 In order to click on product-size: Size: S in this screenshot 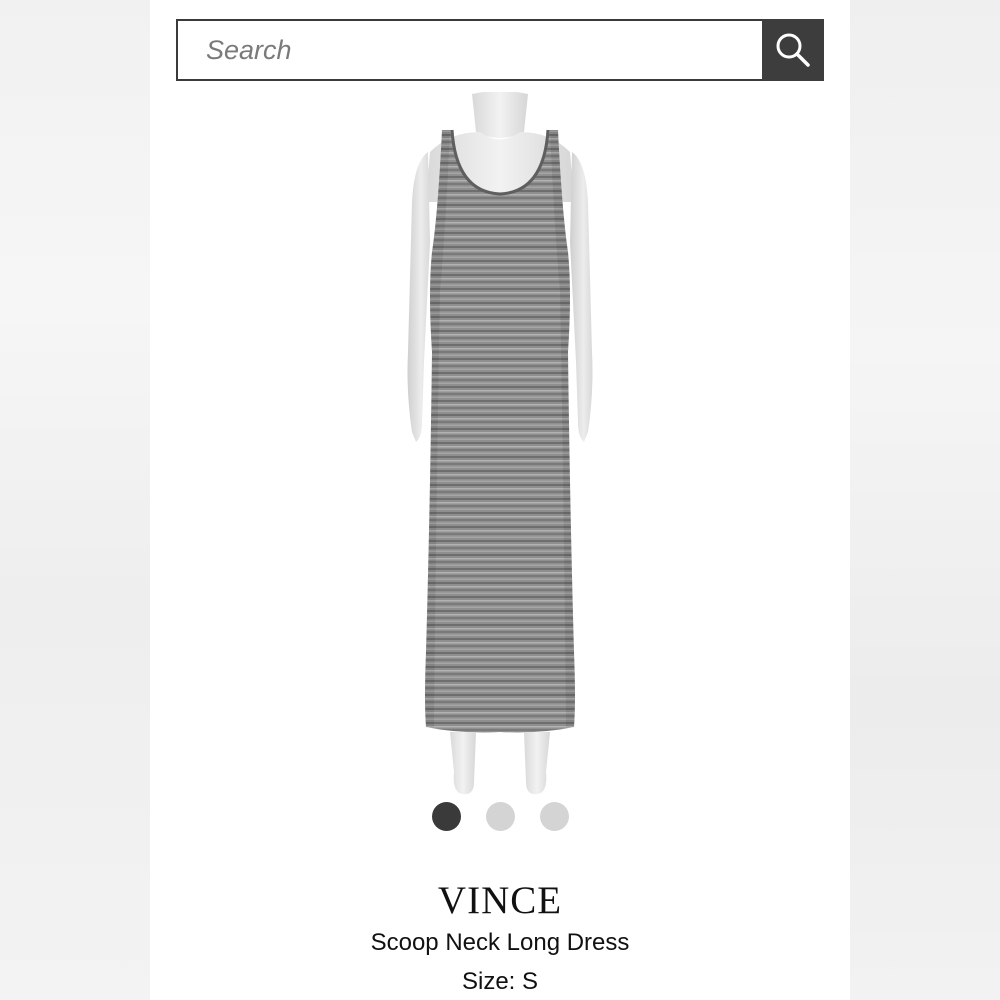, I will do `click(500, 981)`.